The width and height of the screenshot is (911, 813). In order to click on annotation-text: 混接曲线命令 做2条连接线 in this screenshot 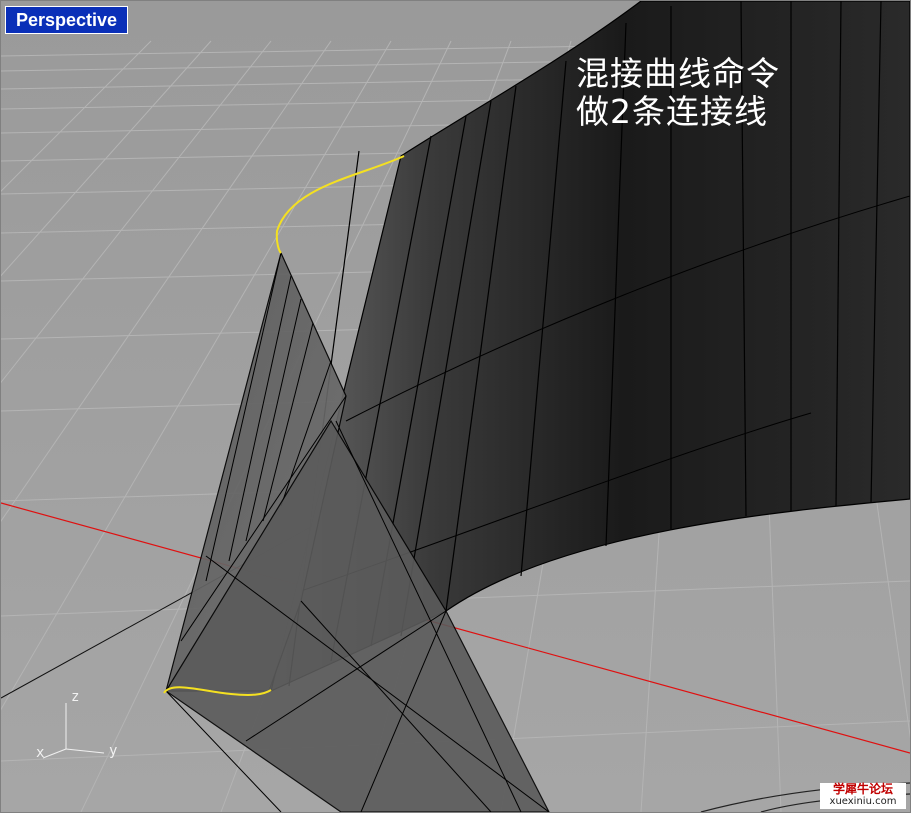, I will do `click(678, 93)`.